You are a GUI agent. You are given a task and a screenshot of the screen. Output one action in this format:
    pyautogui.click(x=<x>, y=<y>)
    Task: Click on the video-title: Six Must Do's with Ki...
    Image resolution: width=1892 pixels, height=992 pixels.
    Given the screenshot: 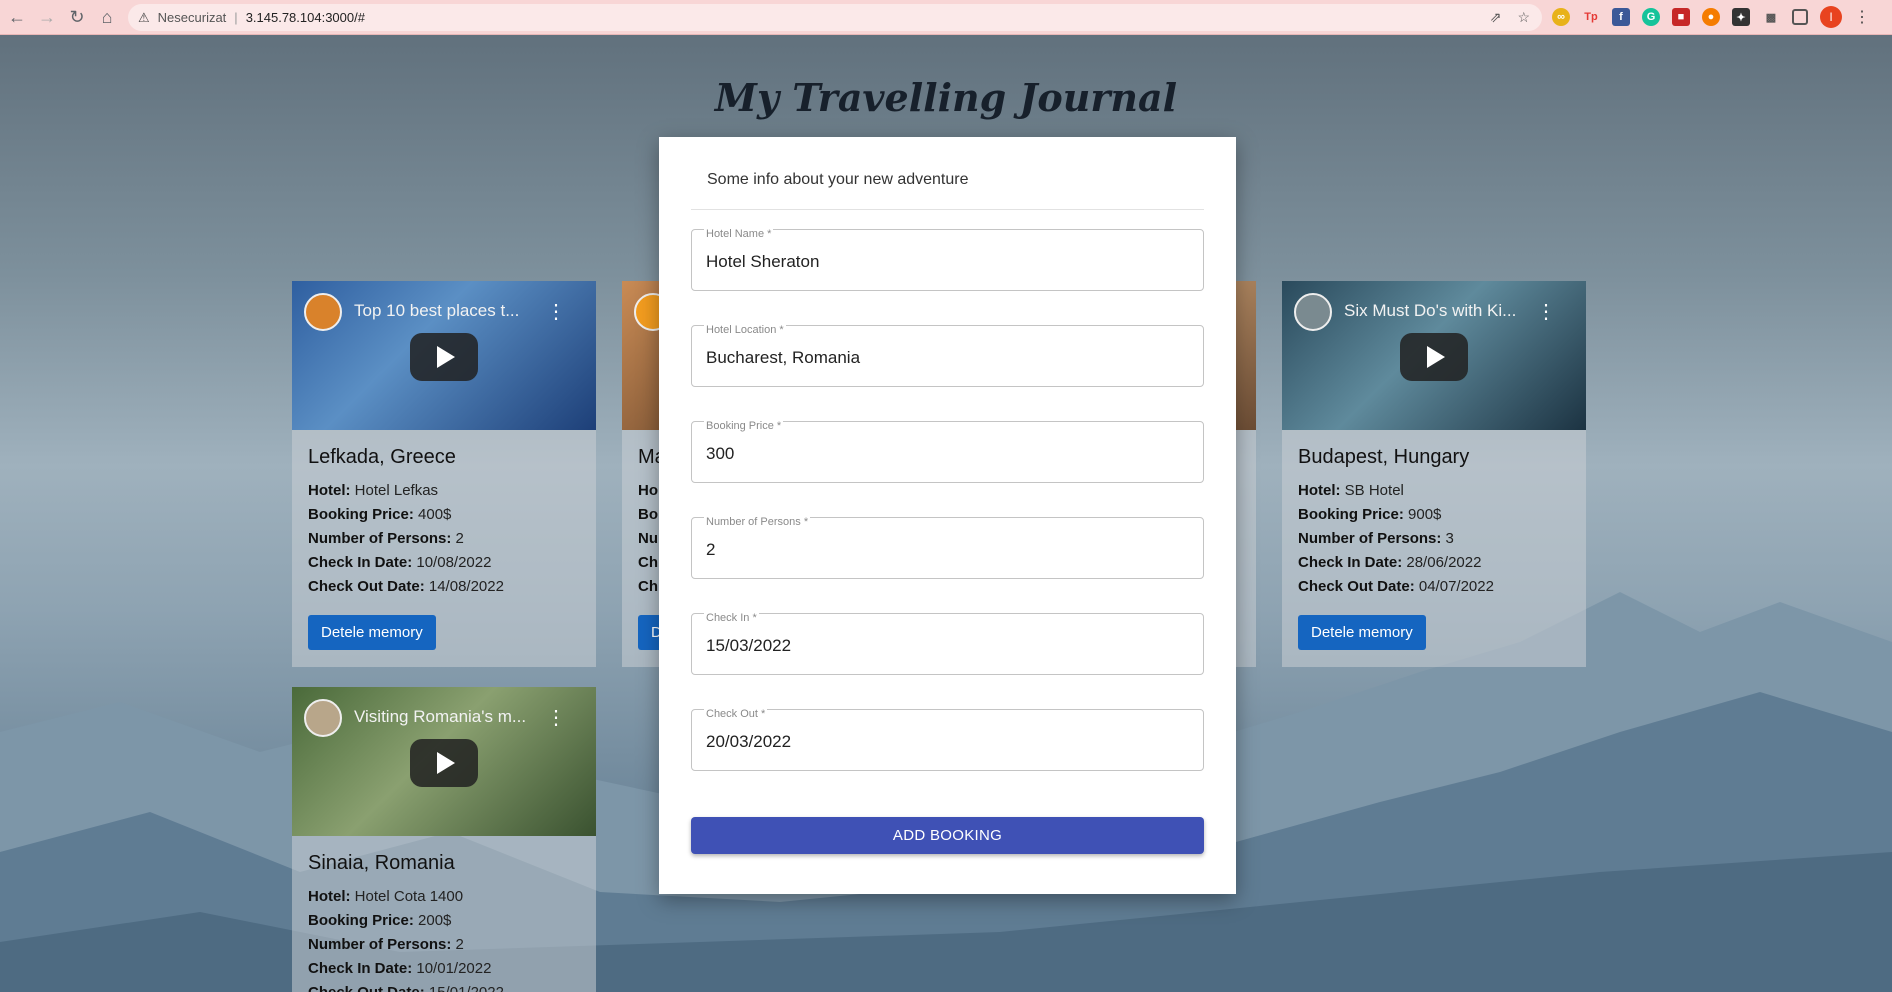 What is the action you would take?
    pyautogui.click(x=1430, y=310)
    